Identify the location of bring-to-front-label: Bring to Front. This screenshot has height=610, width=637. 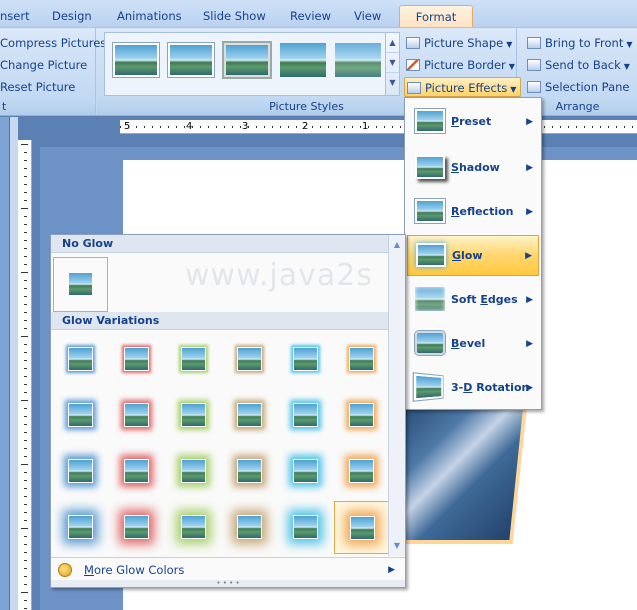
(584, 43).